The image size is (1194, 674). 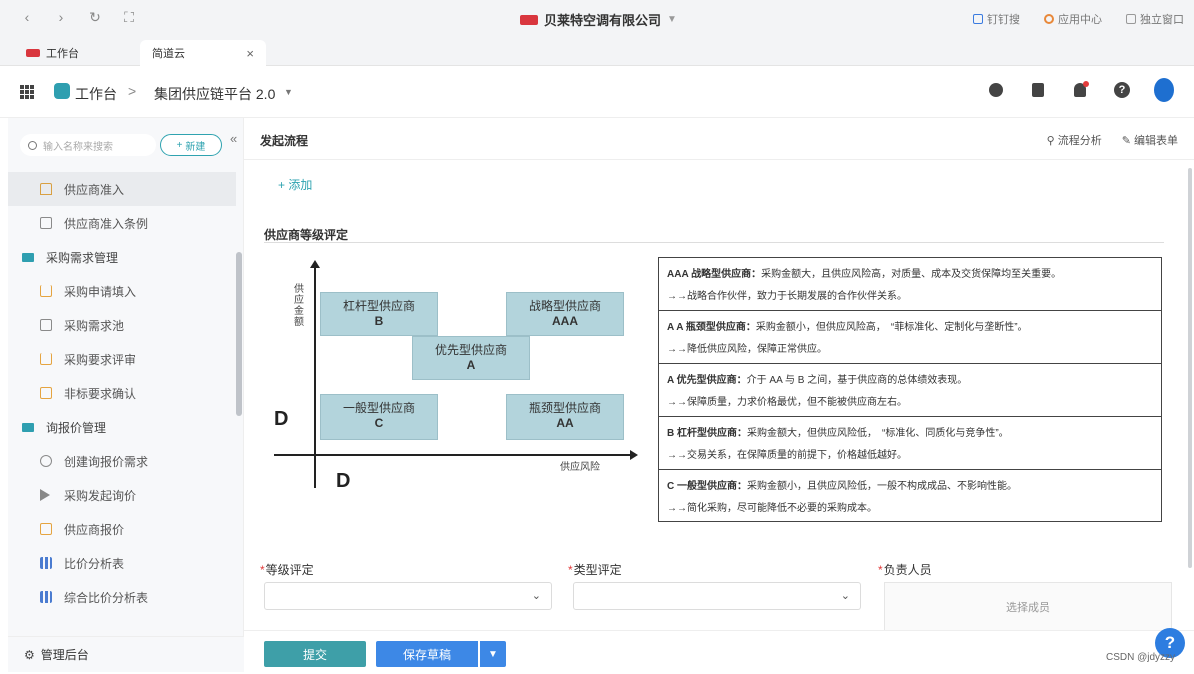 I want to click on tab-jiandaoyun: 简道云 ×, so click(x=203, y=53).